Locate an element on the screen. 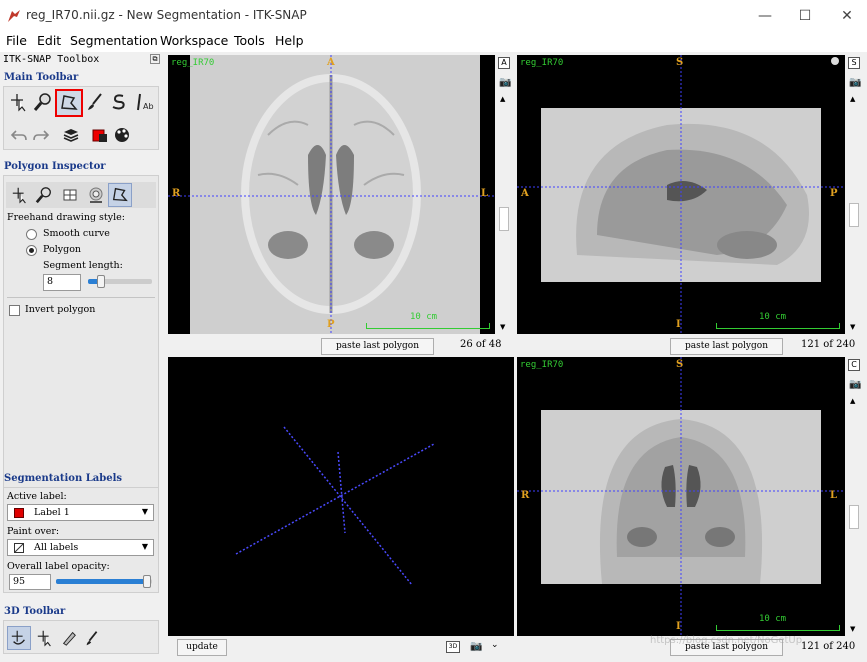 The height and width of the screenshot is (662, 867). coronal-layout-button: C is located at coordinates (854, 365).